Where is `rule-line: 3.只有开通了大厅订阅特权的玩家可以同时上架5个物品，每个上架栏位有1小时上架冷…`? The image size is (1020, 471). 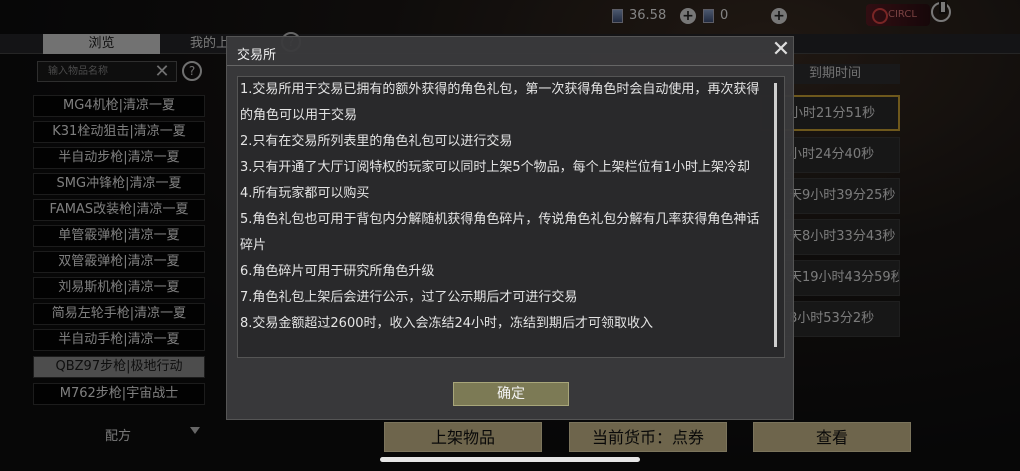 rule-line: 3.只有开通了大厅订阅特权的玩家可以同时上架5个物品，每个上架栏位有1小时上架冷… is located at coordinates (495, 167).